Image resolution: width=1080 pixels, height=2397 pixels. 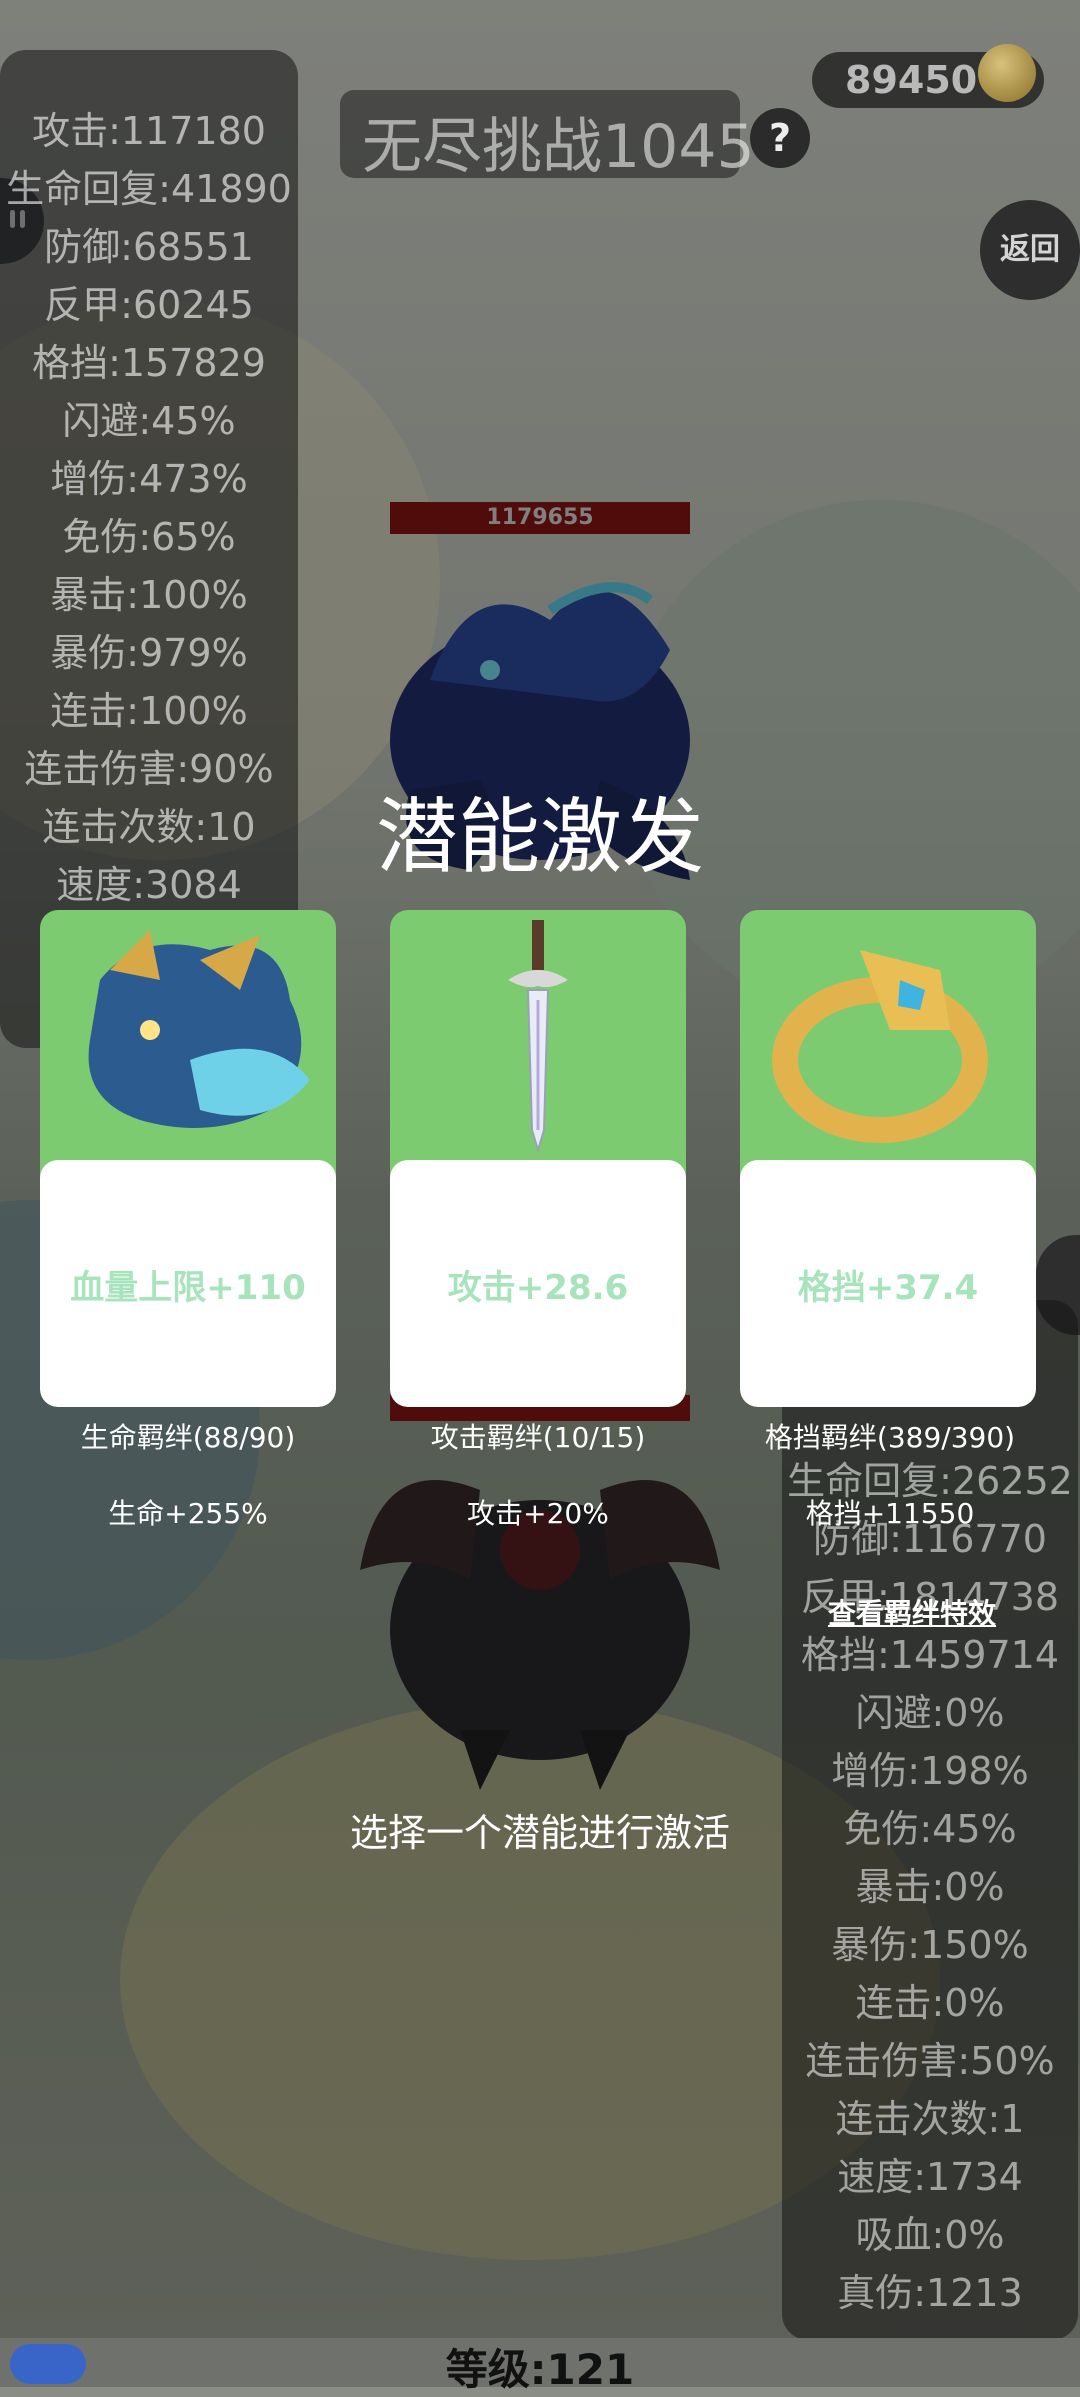 I want to click on bond-bonus-1: 生命+255%, so click(x=188, y=1513).